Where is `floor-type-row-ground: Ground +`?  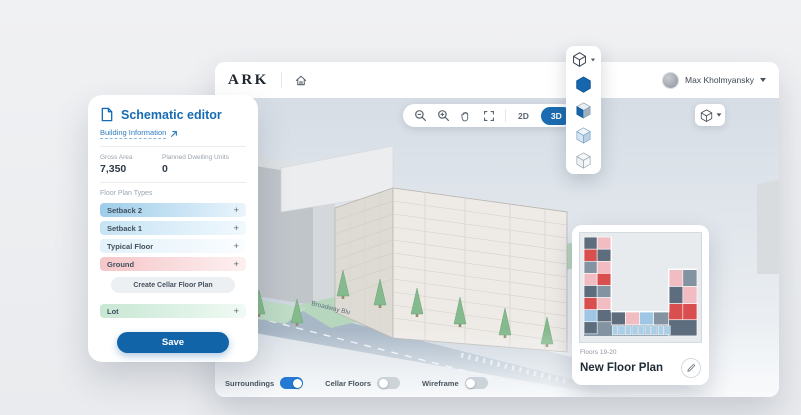 floor-type-row-ground: Ground + is located at coordinates (173, 264).